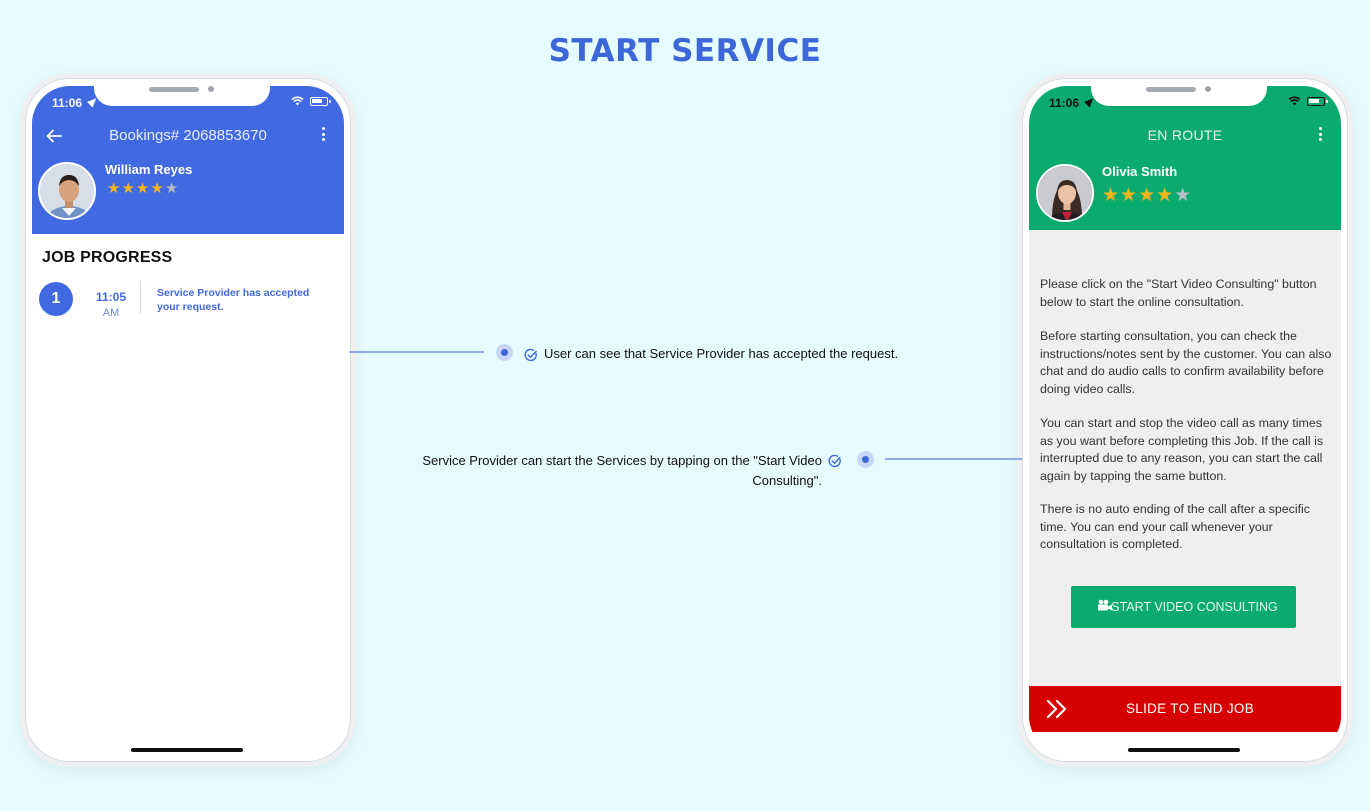 The image size is (1370, 811). What do you see at coordinates (953, 459) in the screenshot?
I see `provider-note-connector` at bounding box center [953, 459].